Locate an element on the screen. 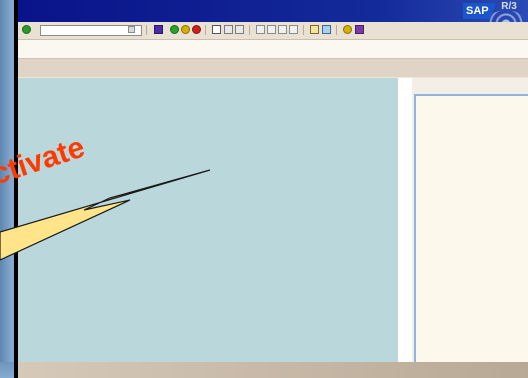  print-icon is located at coordinates (216, 29).